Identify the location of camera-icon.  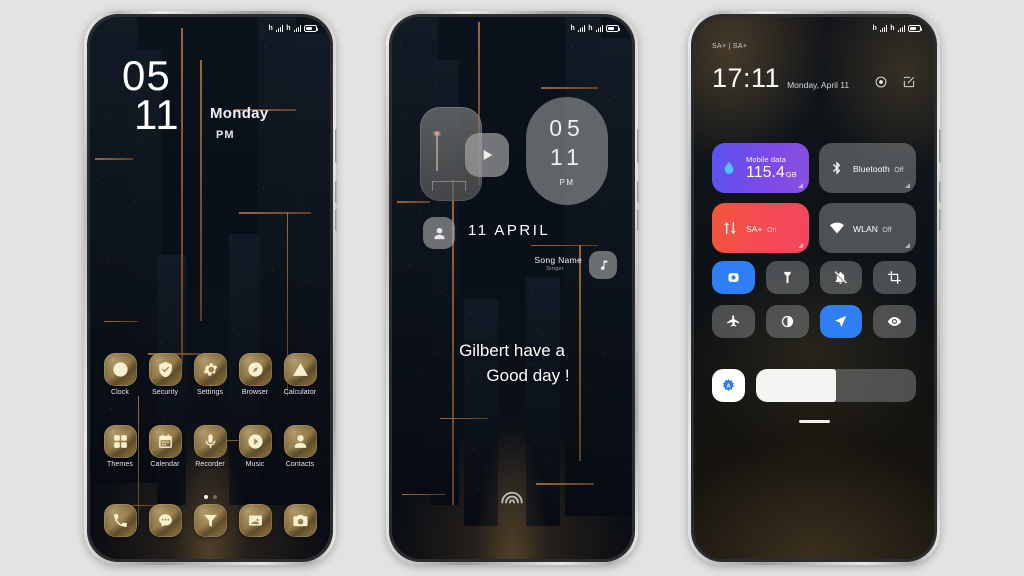
(300, 520).